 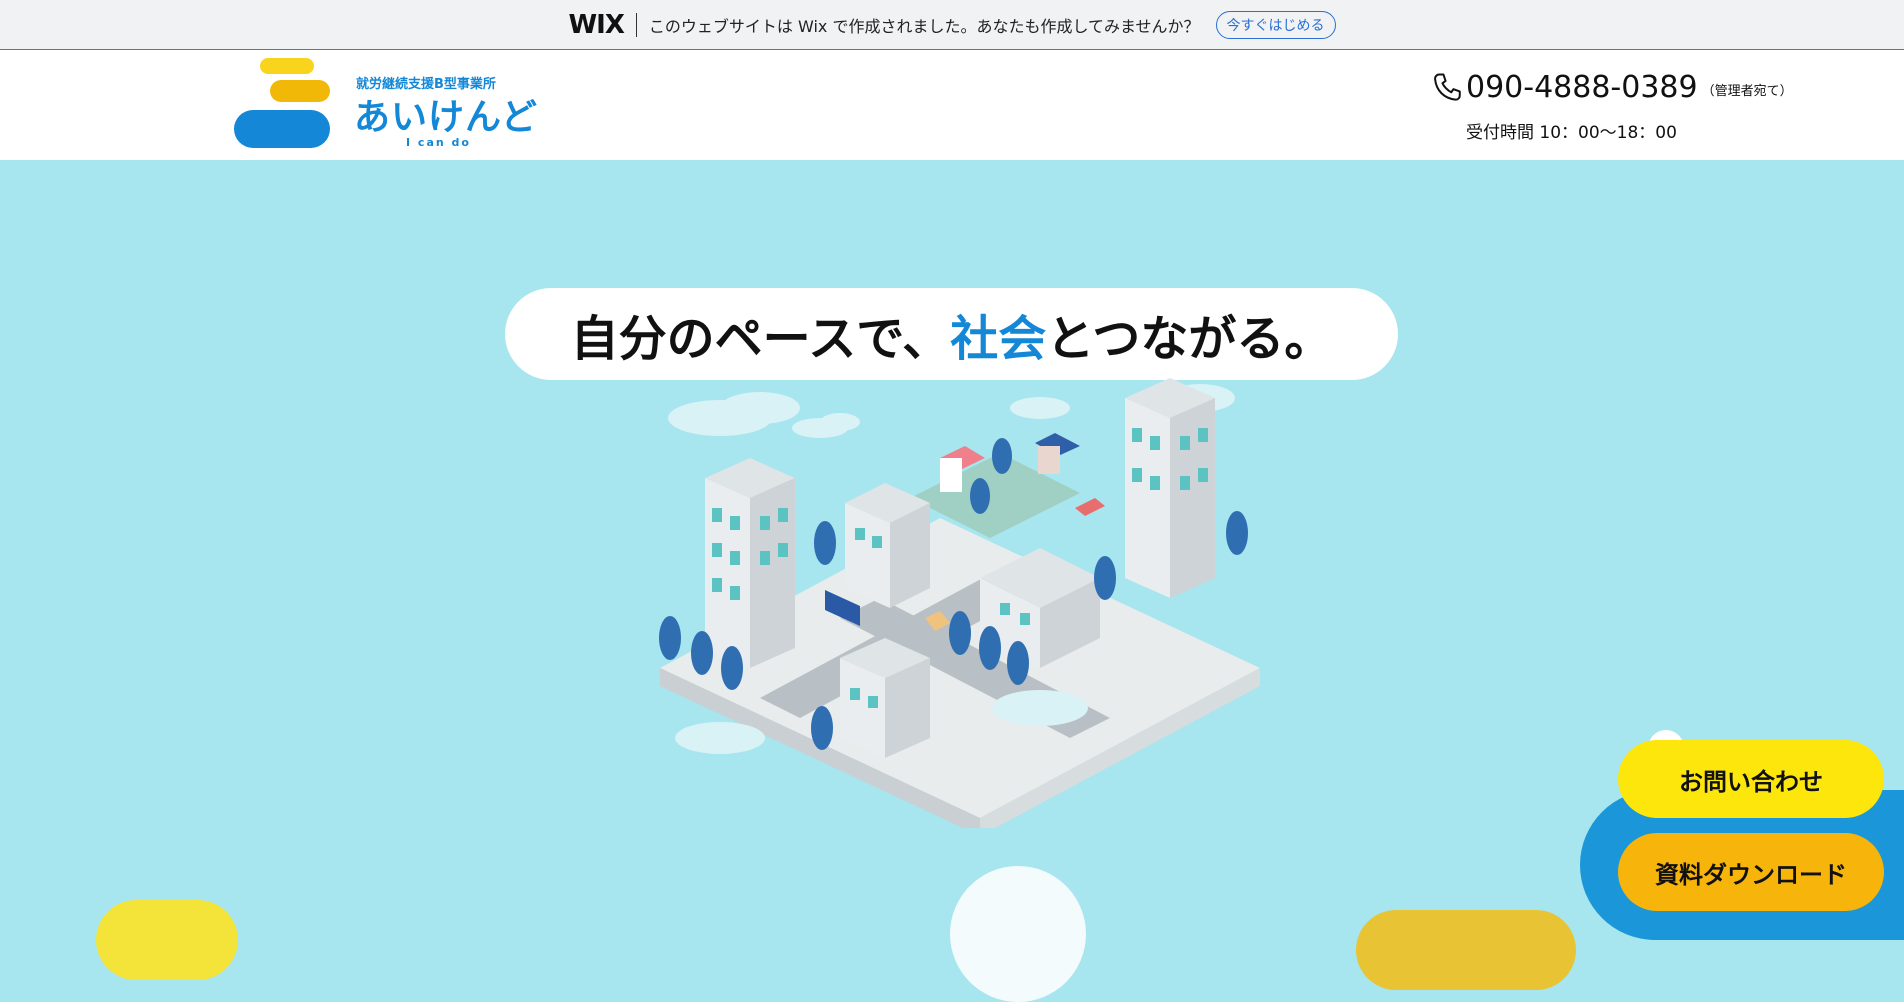 I want to click on decor-gold-pill, so click(x=1466, y=950).